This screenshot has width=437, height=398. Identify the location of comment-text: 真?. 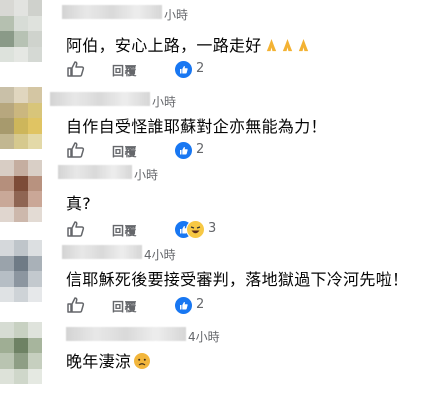
(79, 203).